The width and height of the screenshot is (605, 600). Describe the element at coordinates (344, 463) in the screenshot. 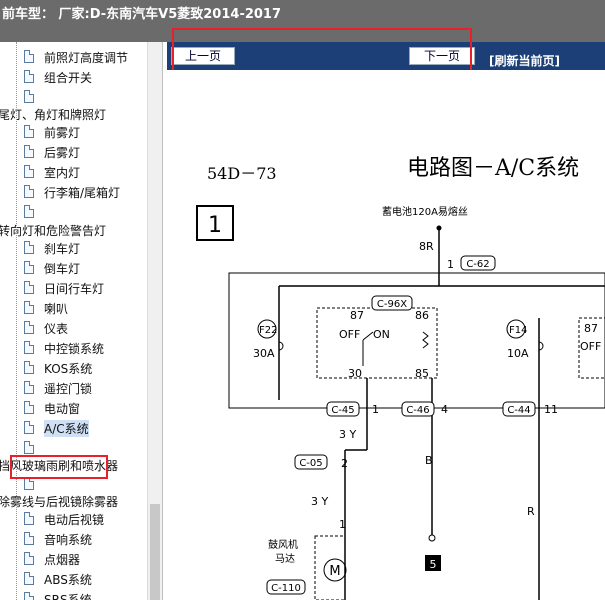

I see `c05-pin: 2` at that location.